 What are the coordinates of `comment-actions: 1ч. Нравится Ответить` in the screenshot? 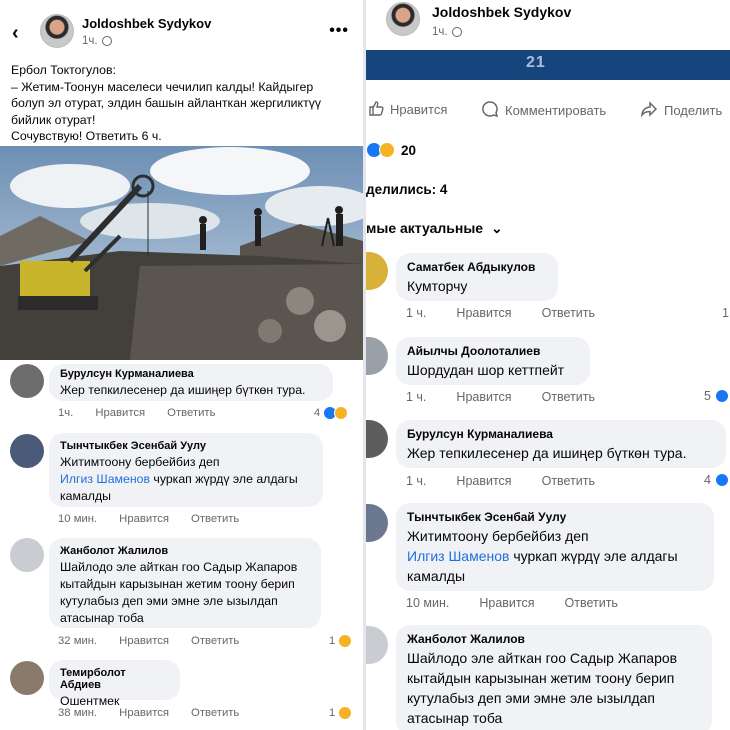 It's located at (147, 413).